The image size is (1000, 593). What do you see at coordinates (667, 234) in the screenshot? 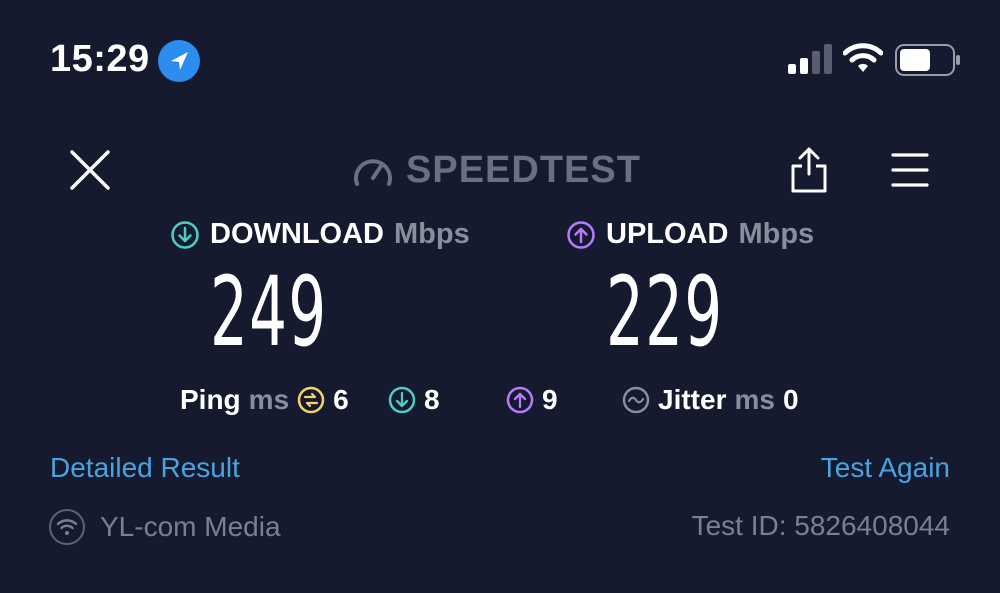
I see `upload-label: UPLOAD` at bounding box center [667, 234].